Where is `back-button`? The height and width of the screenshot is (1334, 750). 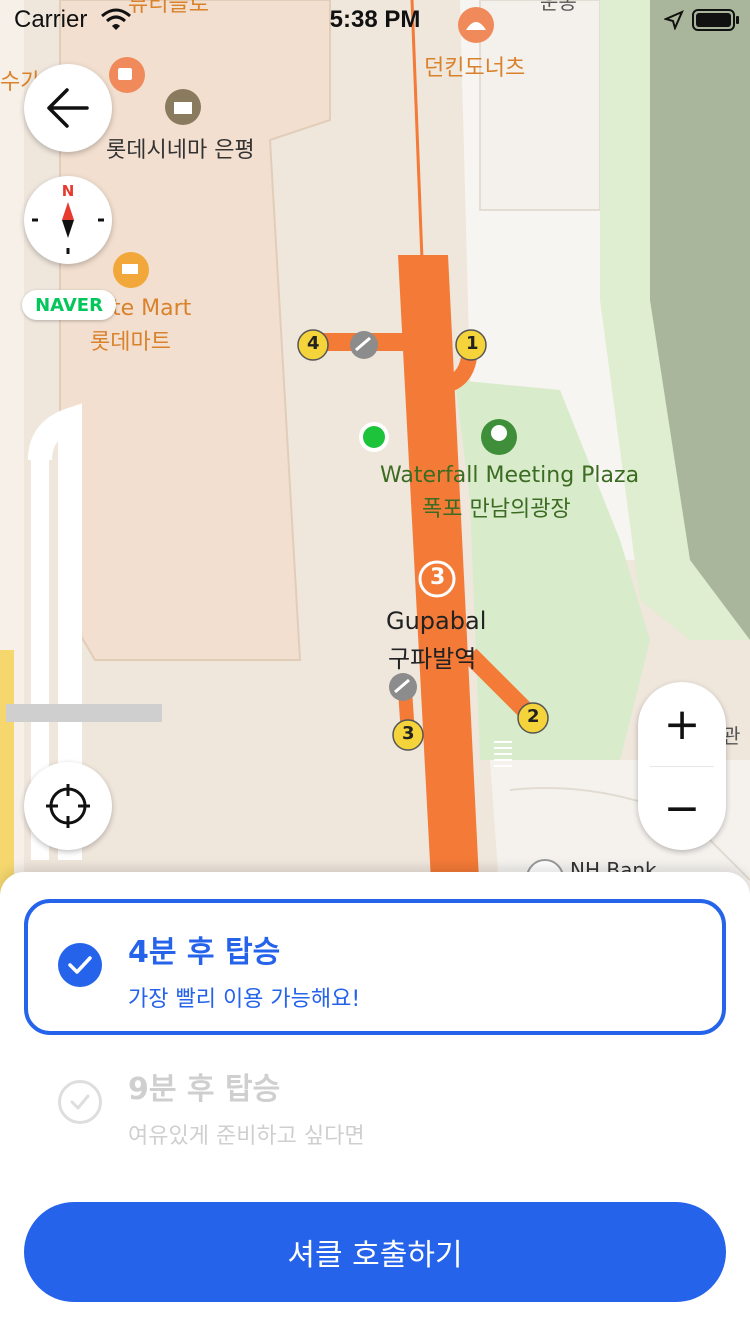
back-button is located at coordinates (68, 108).